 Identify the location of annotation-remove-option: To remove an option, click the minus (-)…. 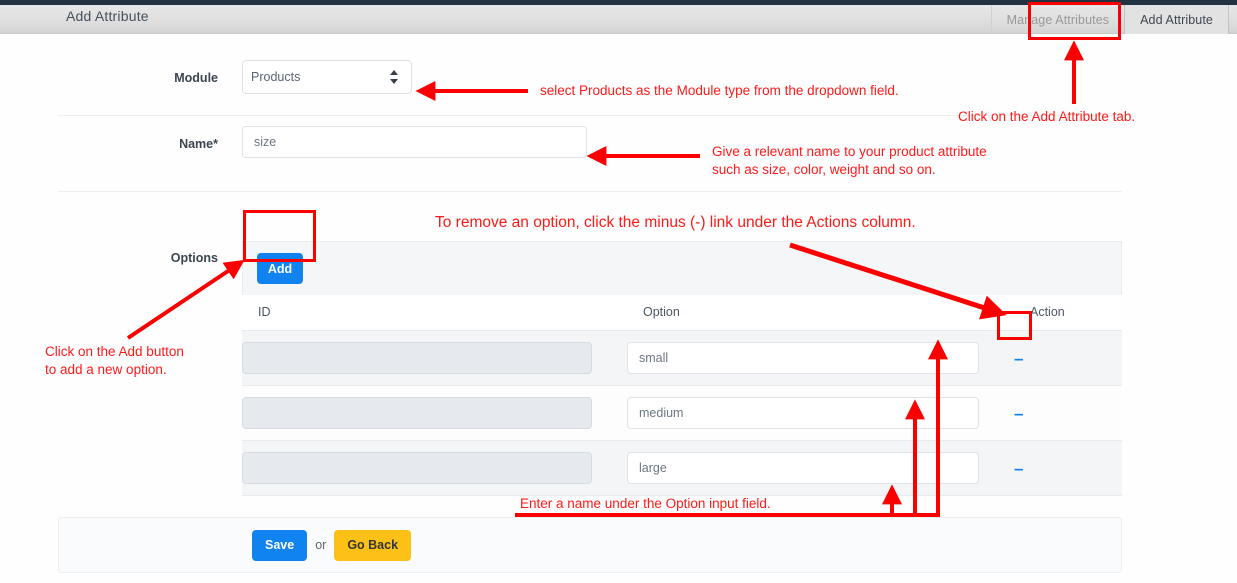
(675, 222).